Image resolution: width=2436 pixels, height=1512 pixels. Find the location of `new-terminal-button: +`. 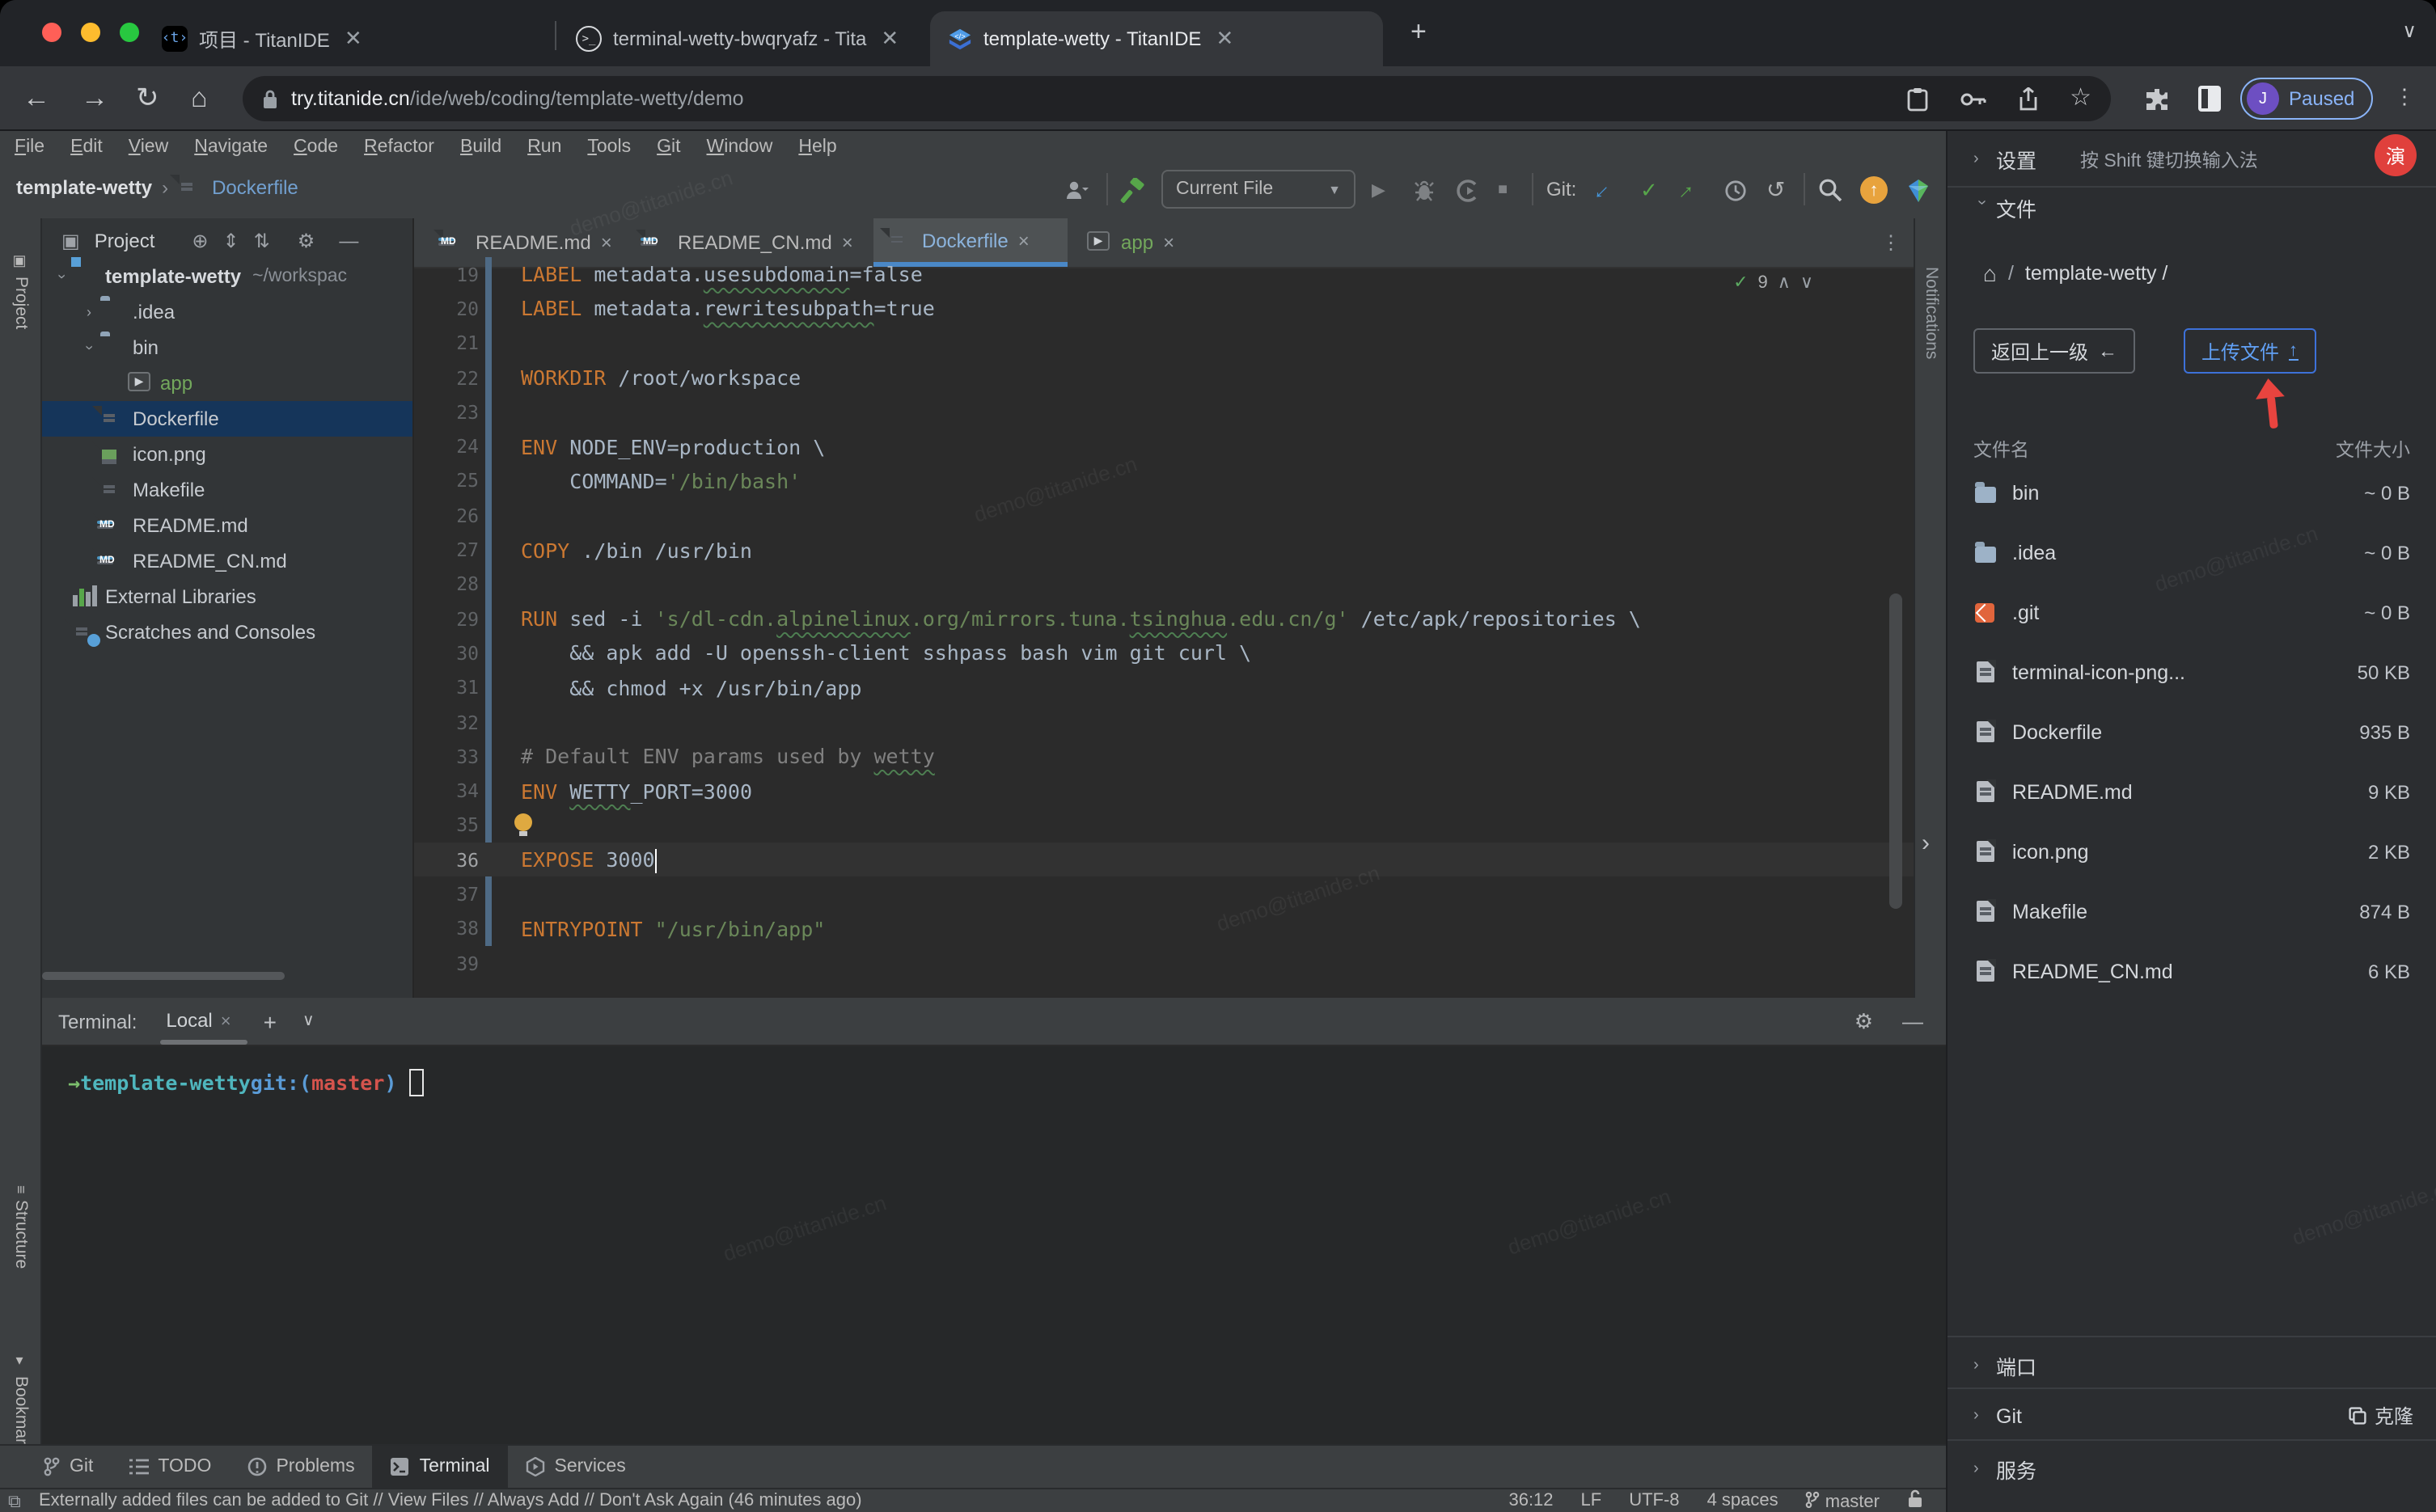

new-terminal-button: + is located at coordinates (270, 1021).